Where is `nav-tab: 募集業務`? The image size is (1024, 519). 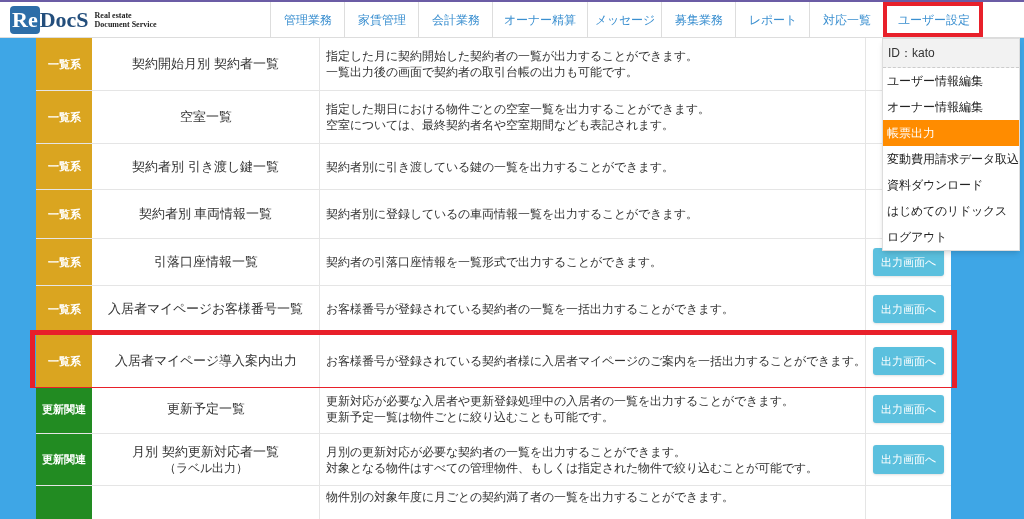
nav-tab: 募集業務 is located at coordinates (698, 19).